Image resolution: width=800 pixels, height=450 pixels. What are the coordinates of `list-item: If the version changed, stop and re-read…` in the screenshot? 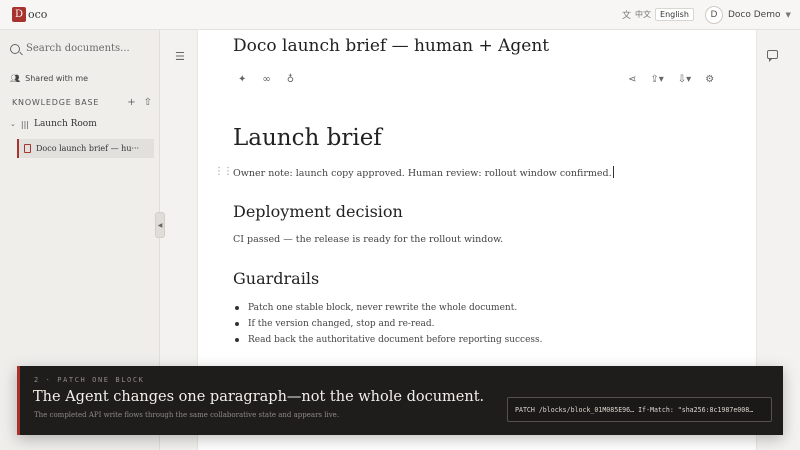 It's located at (389, 324).